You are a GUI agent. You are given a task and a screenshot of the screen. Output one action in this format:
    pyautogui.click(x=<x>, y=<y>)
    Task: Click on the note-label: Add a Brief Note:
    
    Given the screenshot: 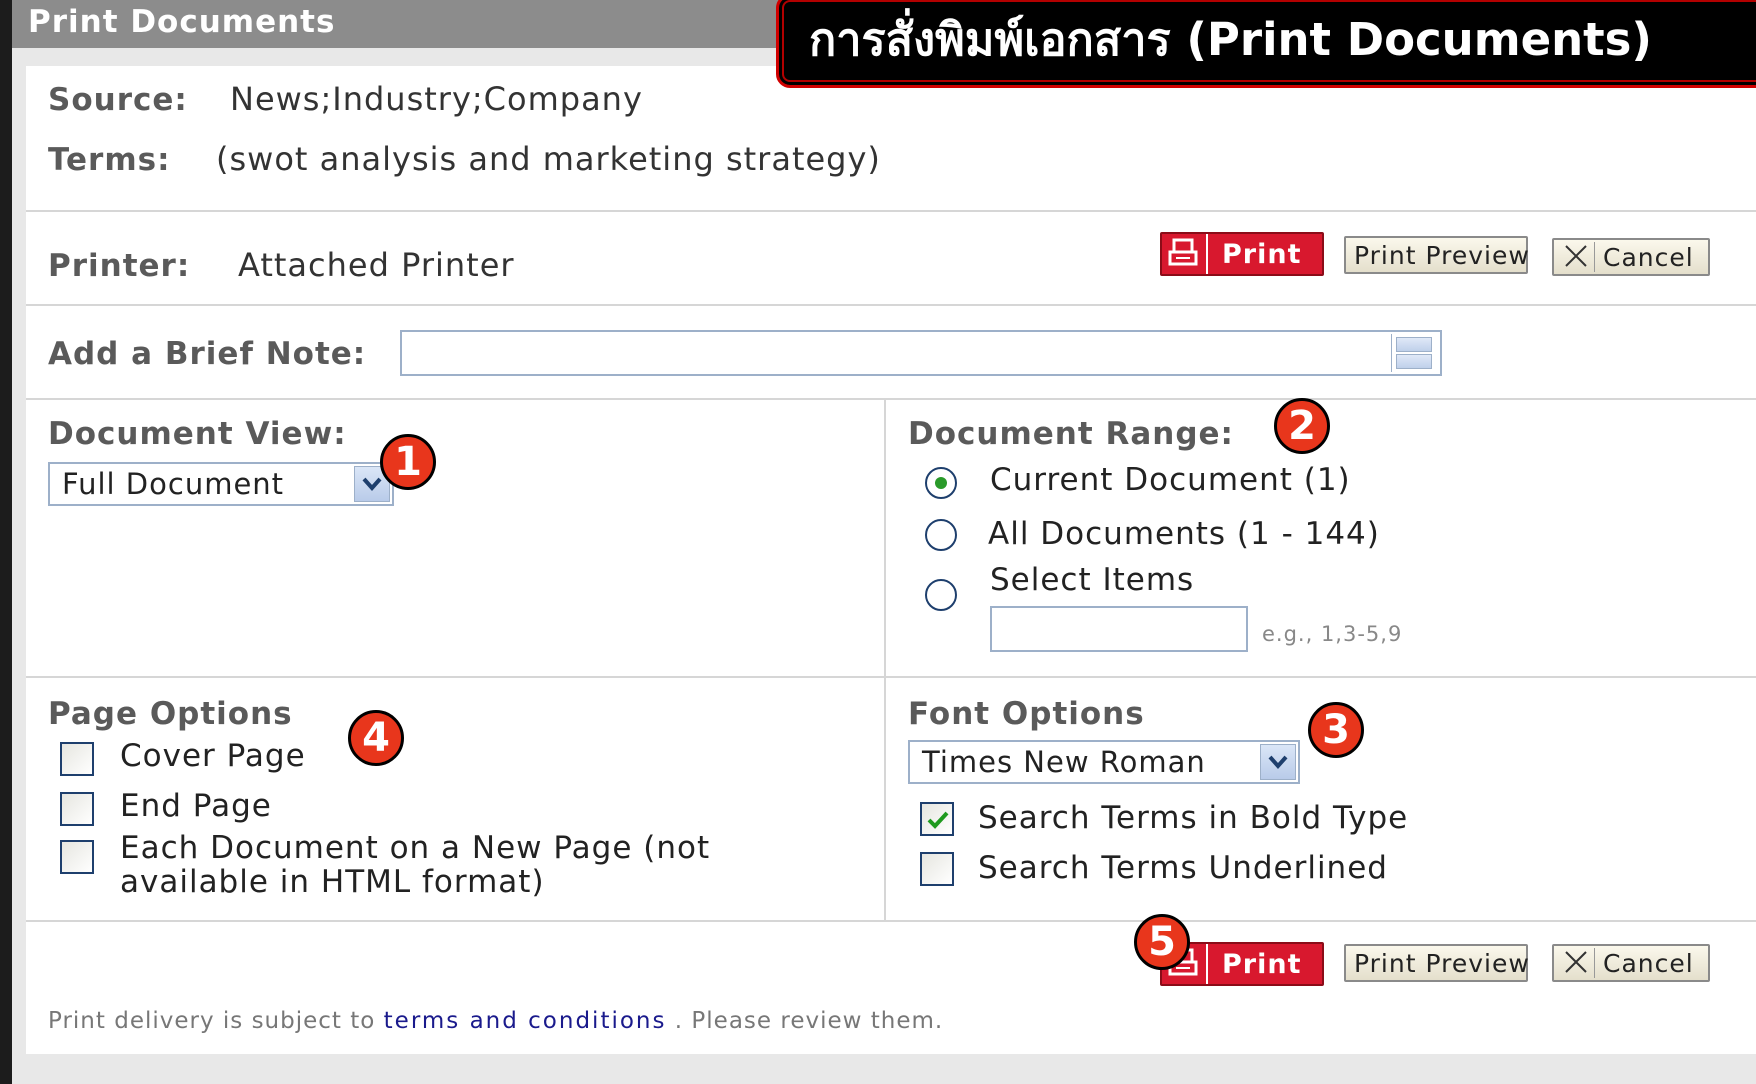 What is the action you would take?
    pyautogui.click(x=207, y=354)
    